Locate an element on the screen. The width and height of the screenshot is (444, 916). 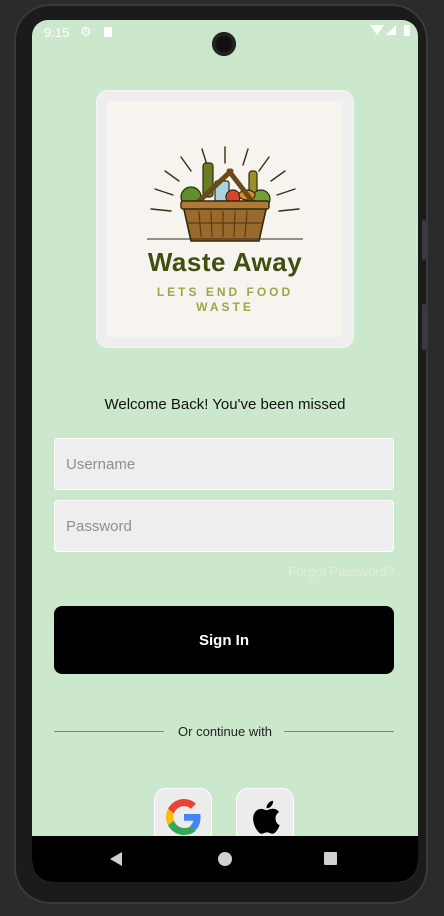
forgot-password-link: Forgot Password? is located at coordinates (342, 571).